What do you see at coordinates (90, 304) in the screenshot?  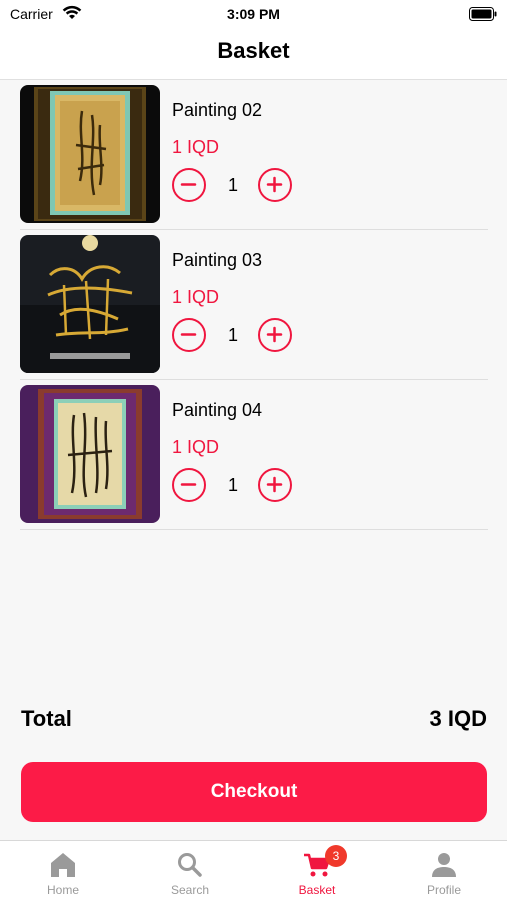 I see `painting-03-image` at bounding box center [90, 304].